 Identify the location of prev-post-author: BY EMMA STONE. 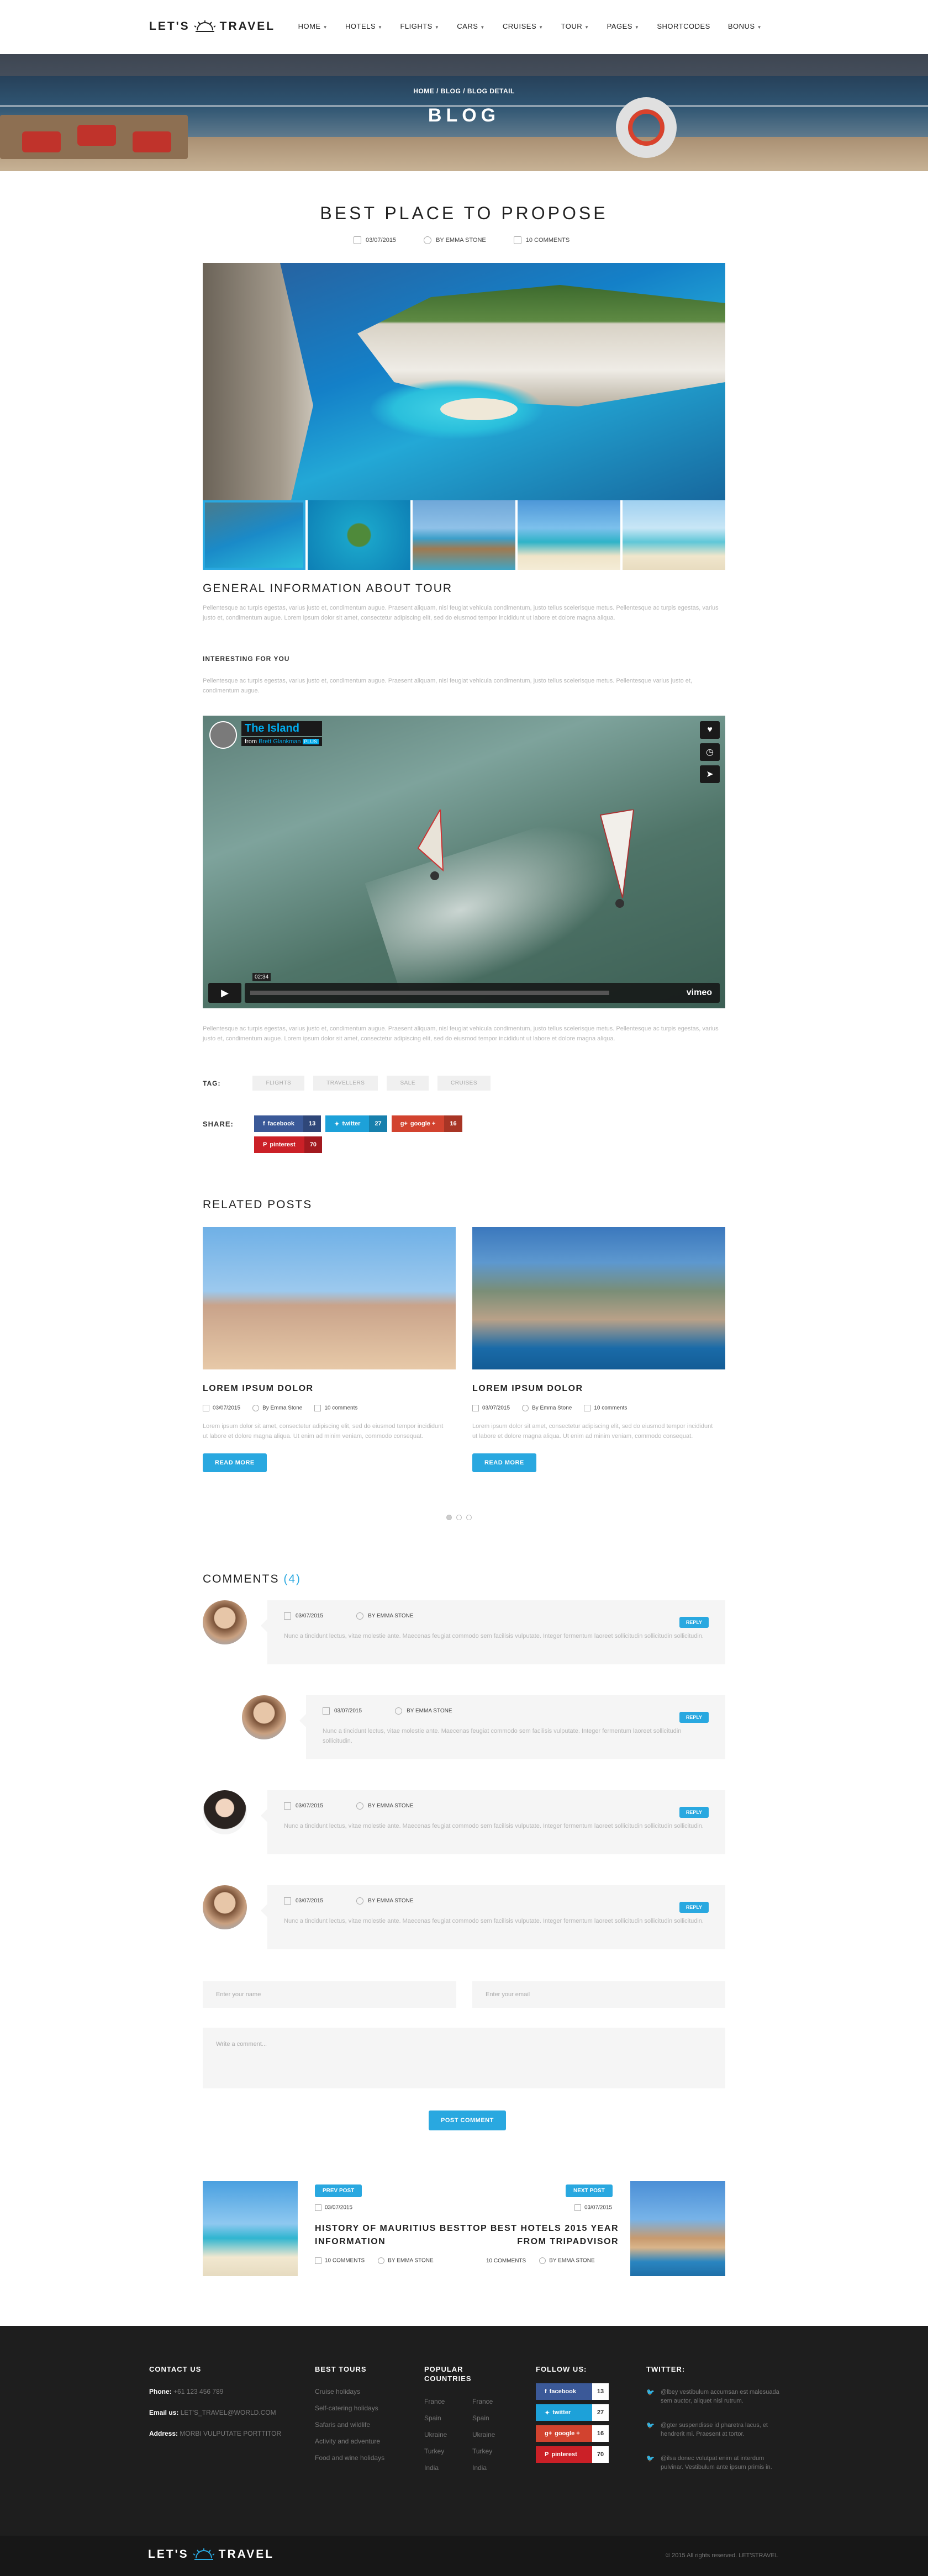
(410, 2261).